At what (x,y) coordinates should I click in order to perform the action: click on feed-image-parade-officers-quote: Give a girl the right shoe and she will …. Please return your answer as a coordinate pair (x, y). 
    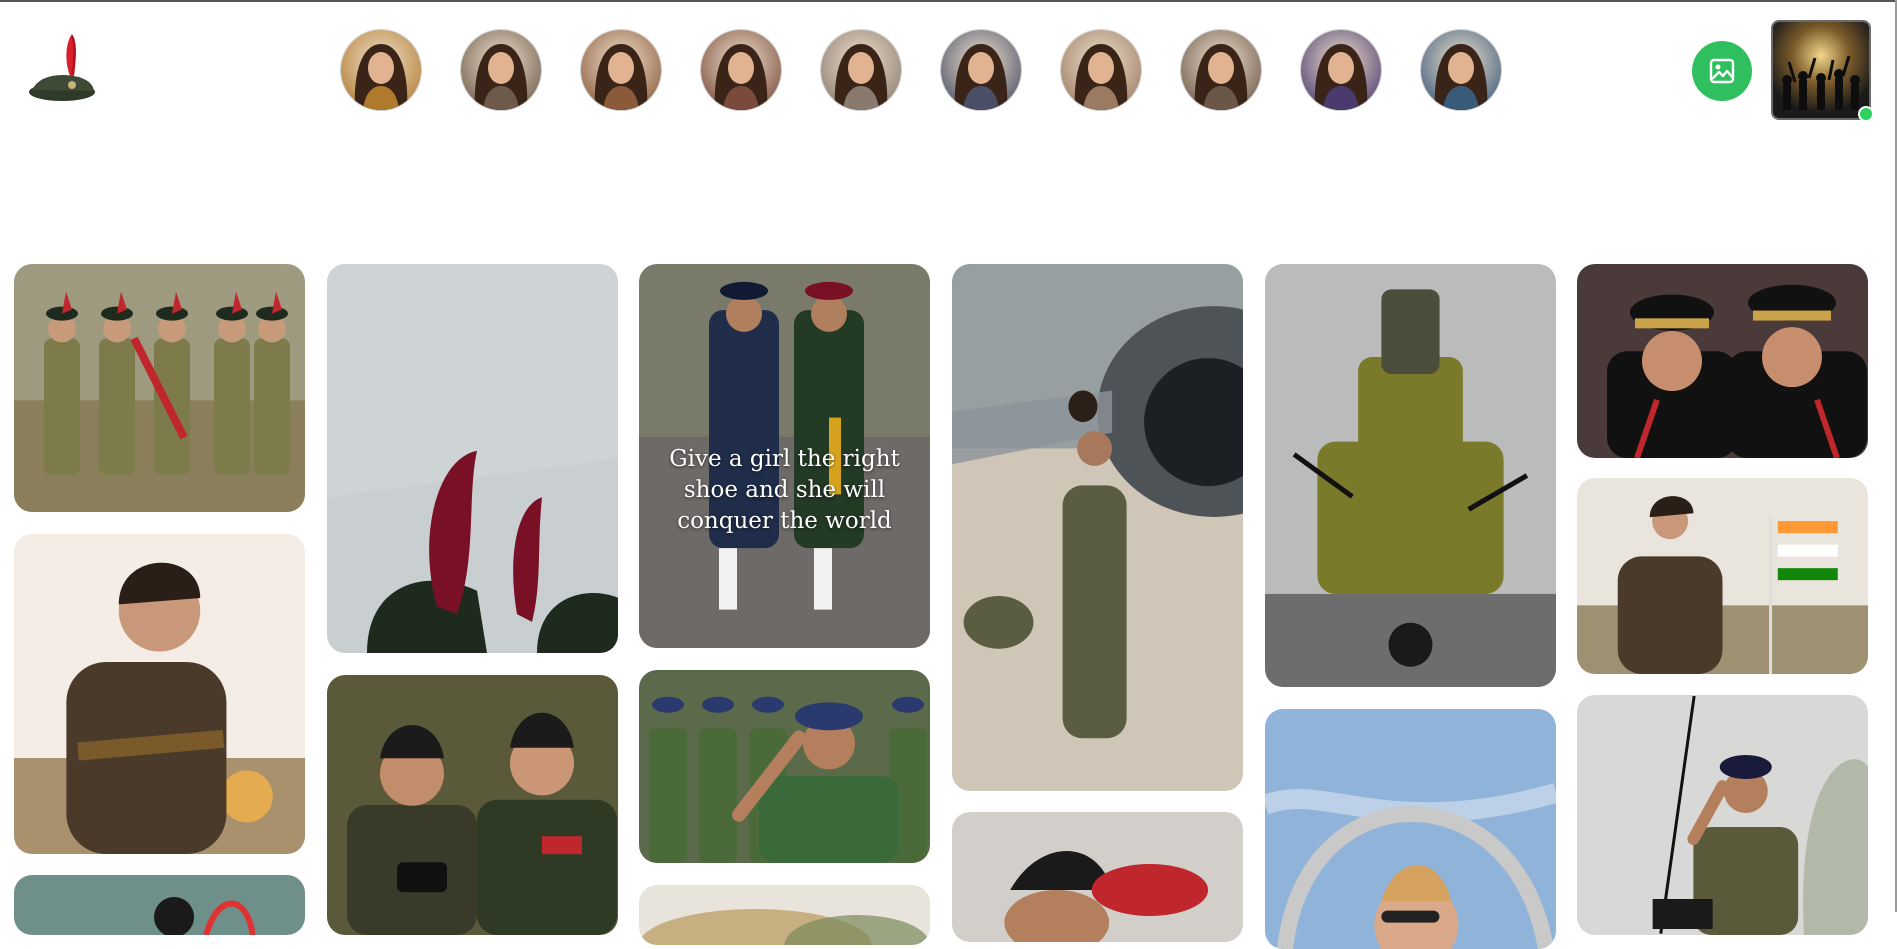
    Looking at the image, I should click on (784, 456).